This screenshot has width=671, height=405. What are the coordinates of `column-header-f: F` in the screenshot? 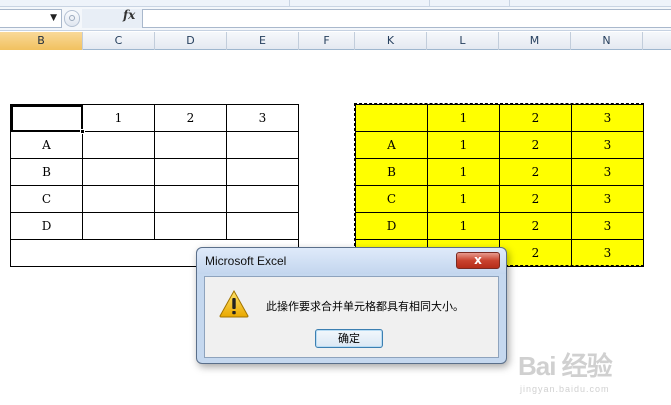 It's located at (327, 41).